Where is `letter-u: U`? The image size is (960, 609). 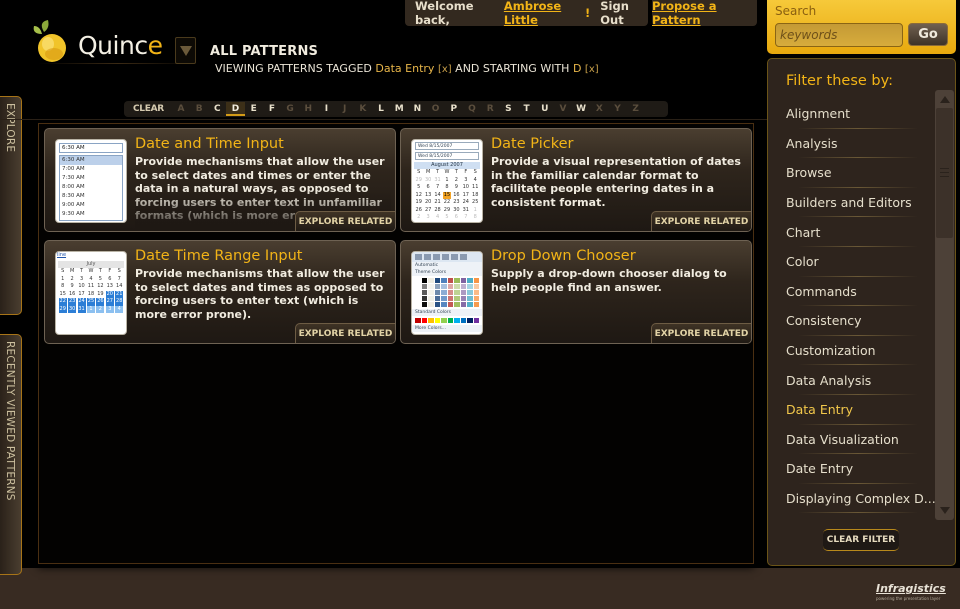 letter-u: U is located at coordinates (545, 109).